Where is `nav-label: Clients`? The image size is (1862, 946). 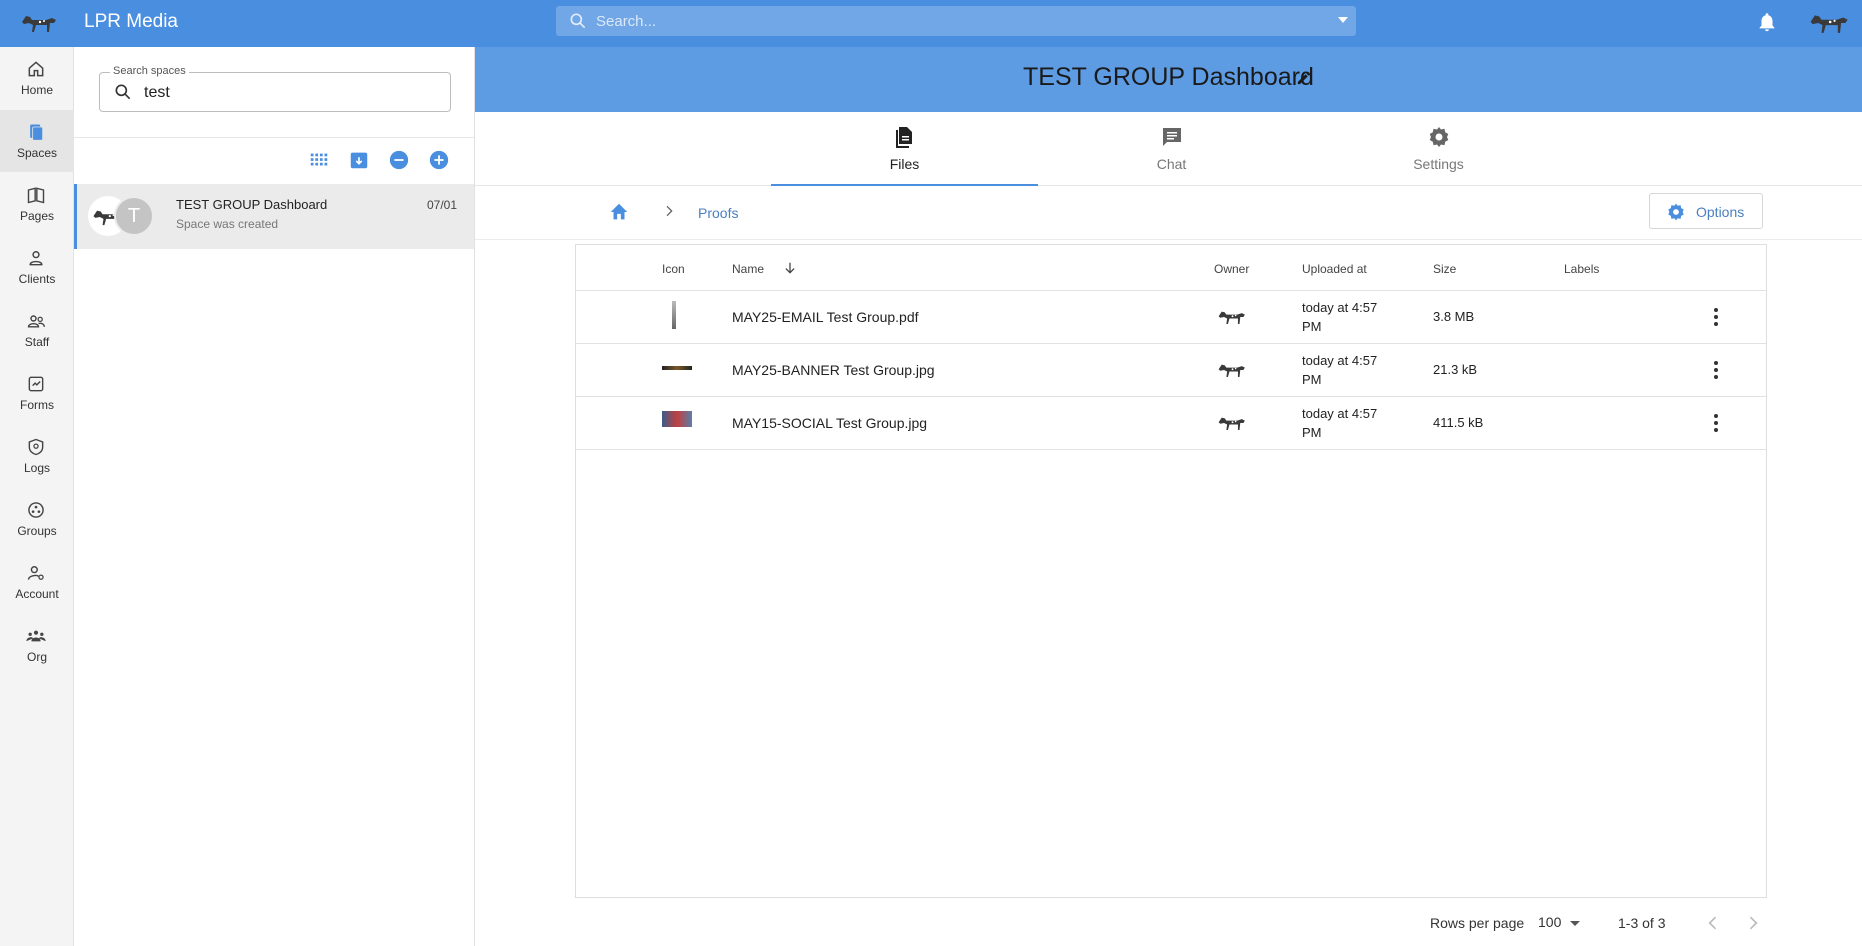 nav-label: Clients is located at coordinates (37, 279).